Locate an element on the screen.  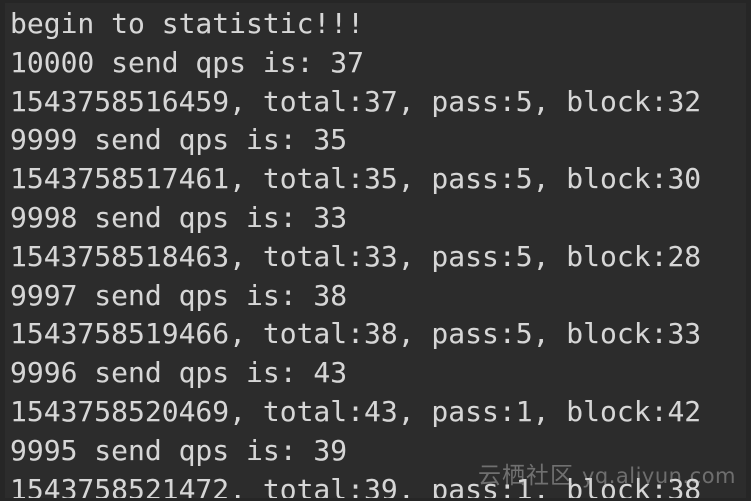
terminal-line: begin to statistic!!! is located at coordinates (187, 23).